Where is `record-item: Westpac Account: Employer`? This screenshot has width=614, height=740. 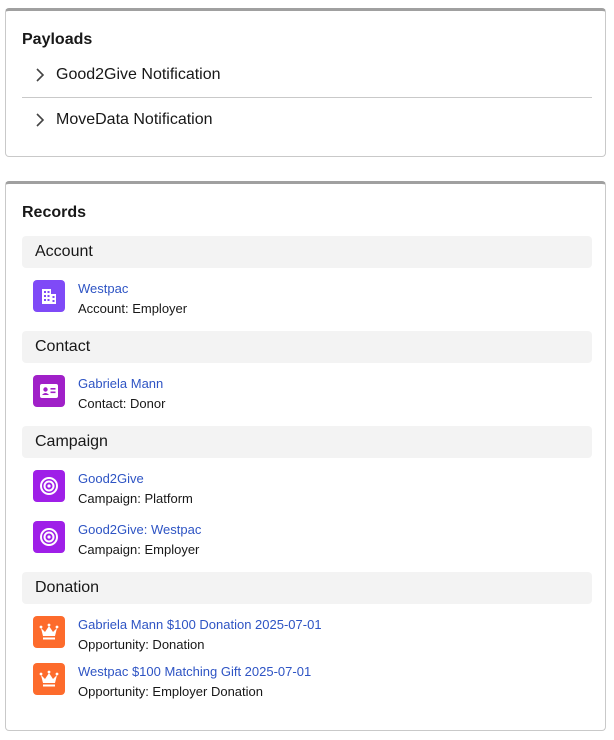 record-item: Westpac Account: Employer is located at coordinates (313, 300).